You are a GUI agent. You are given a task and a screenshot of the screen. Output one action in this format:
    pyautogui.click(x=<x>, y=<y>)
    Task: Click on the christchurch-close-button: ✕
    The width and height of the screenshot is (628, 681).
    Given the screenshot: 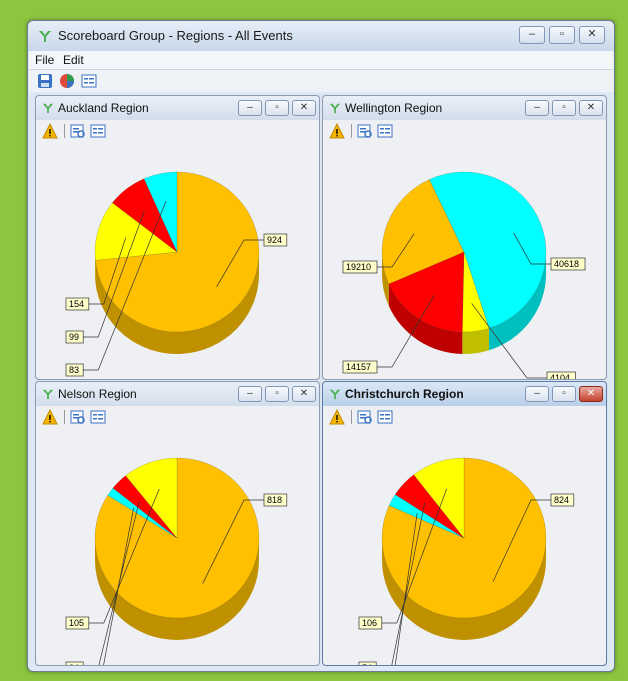 What is the action you would take?
    pyautogui.click(x=591, y=394)
    